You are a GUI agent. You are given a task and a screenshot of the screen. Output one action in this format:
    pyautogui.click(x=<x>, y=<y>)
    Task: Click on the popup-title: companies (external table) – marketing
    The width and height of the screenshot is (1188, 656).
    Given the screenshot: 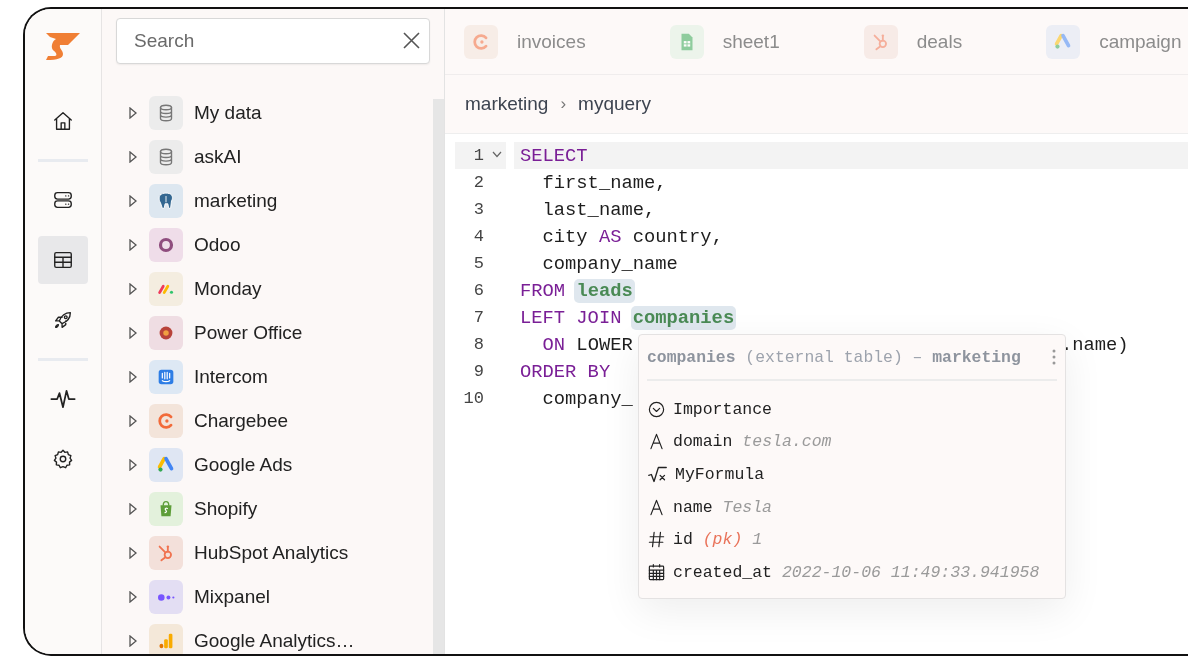 What is the action you would take?
    pyautogui.click(x=834, y=357)
    